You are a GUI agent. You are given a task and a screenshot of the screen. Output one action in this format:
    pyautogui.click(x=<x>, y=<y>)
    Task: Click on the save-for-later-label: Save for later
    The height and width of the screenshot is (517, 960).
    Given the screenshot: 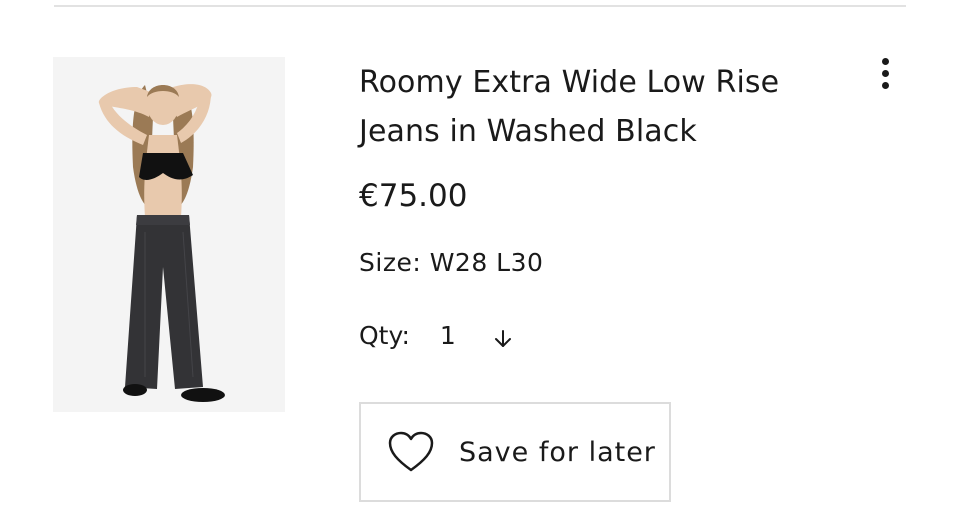 What is the action you would take?
    pyautogui.click(x=557, y=452)
    